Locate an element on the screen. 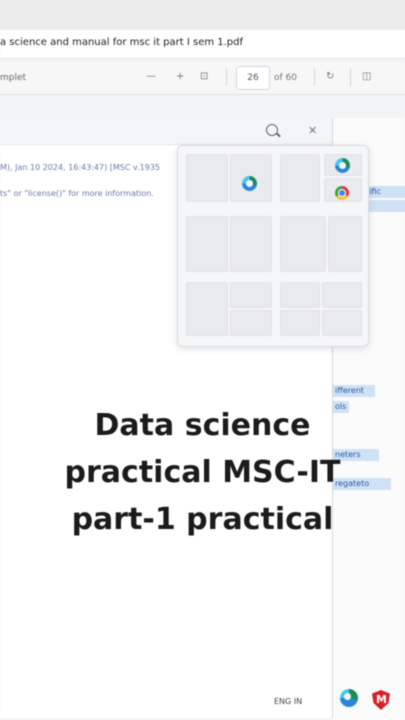  toolbar-left-label: mplet is located at coordinates (13, 78).